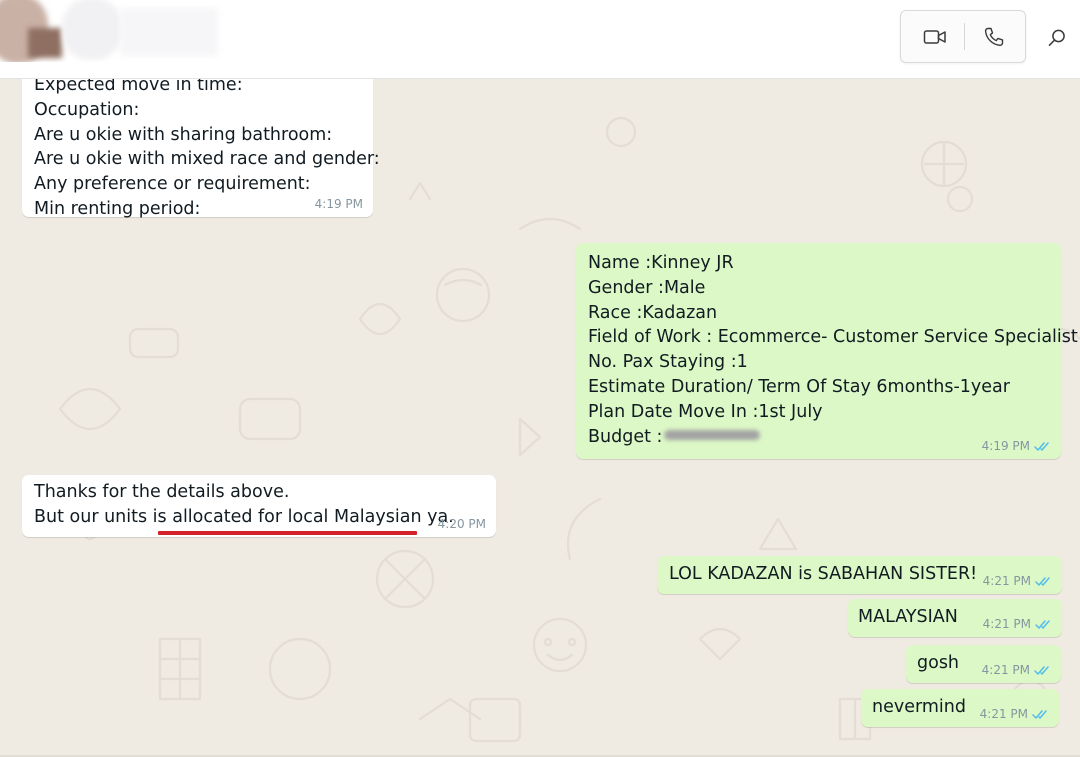 This screenshot has width=1080, height=757. What do you see at coordinates (908, 617) in the screenshot?
I see `message-text: MALAYSIAN` at bounding box center [908, 617].